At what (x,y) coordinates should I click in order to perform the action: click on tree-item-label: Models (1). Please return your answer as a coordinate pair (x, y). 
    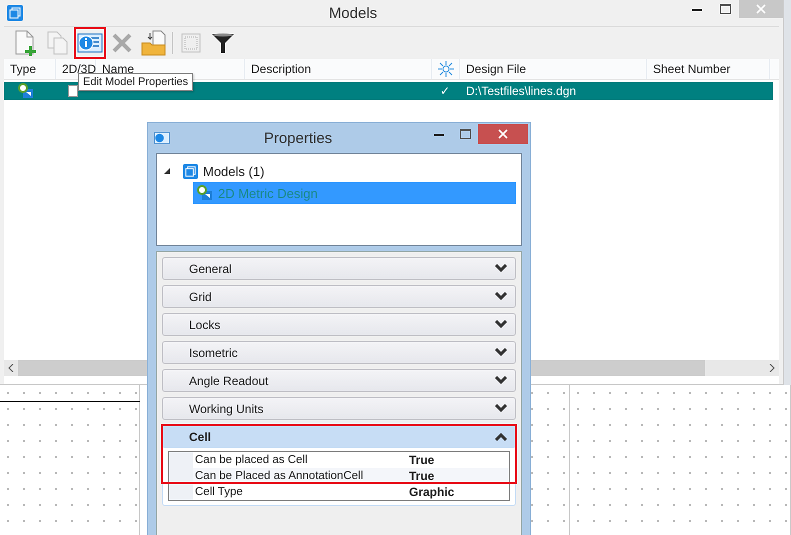
    Looking at the image, I should click on (233, 171).